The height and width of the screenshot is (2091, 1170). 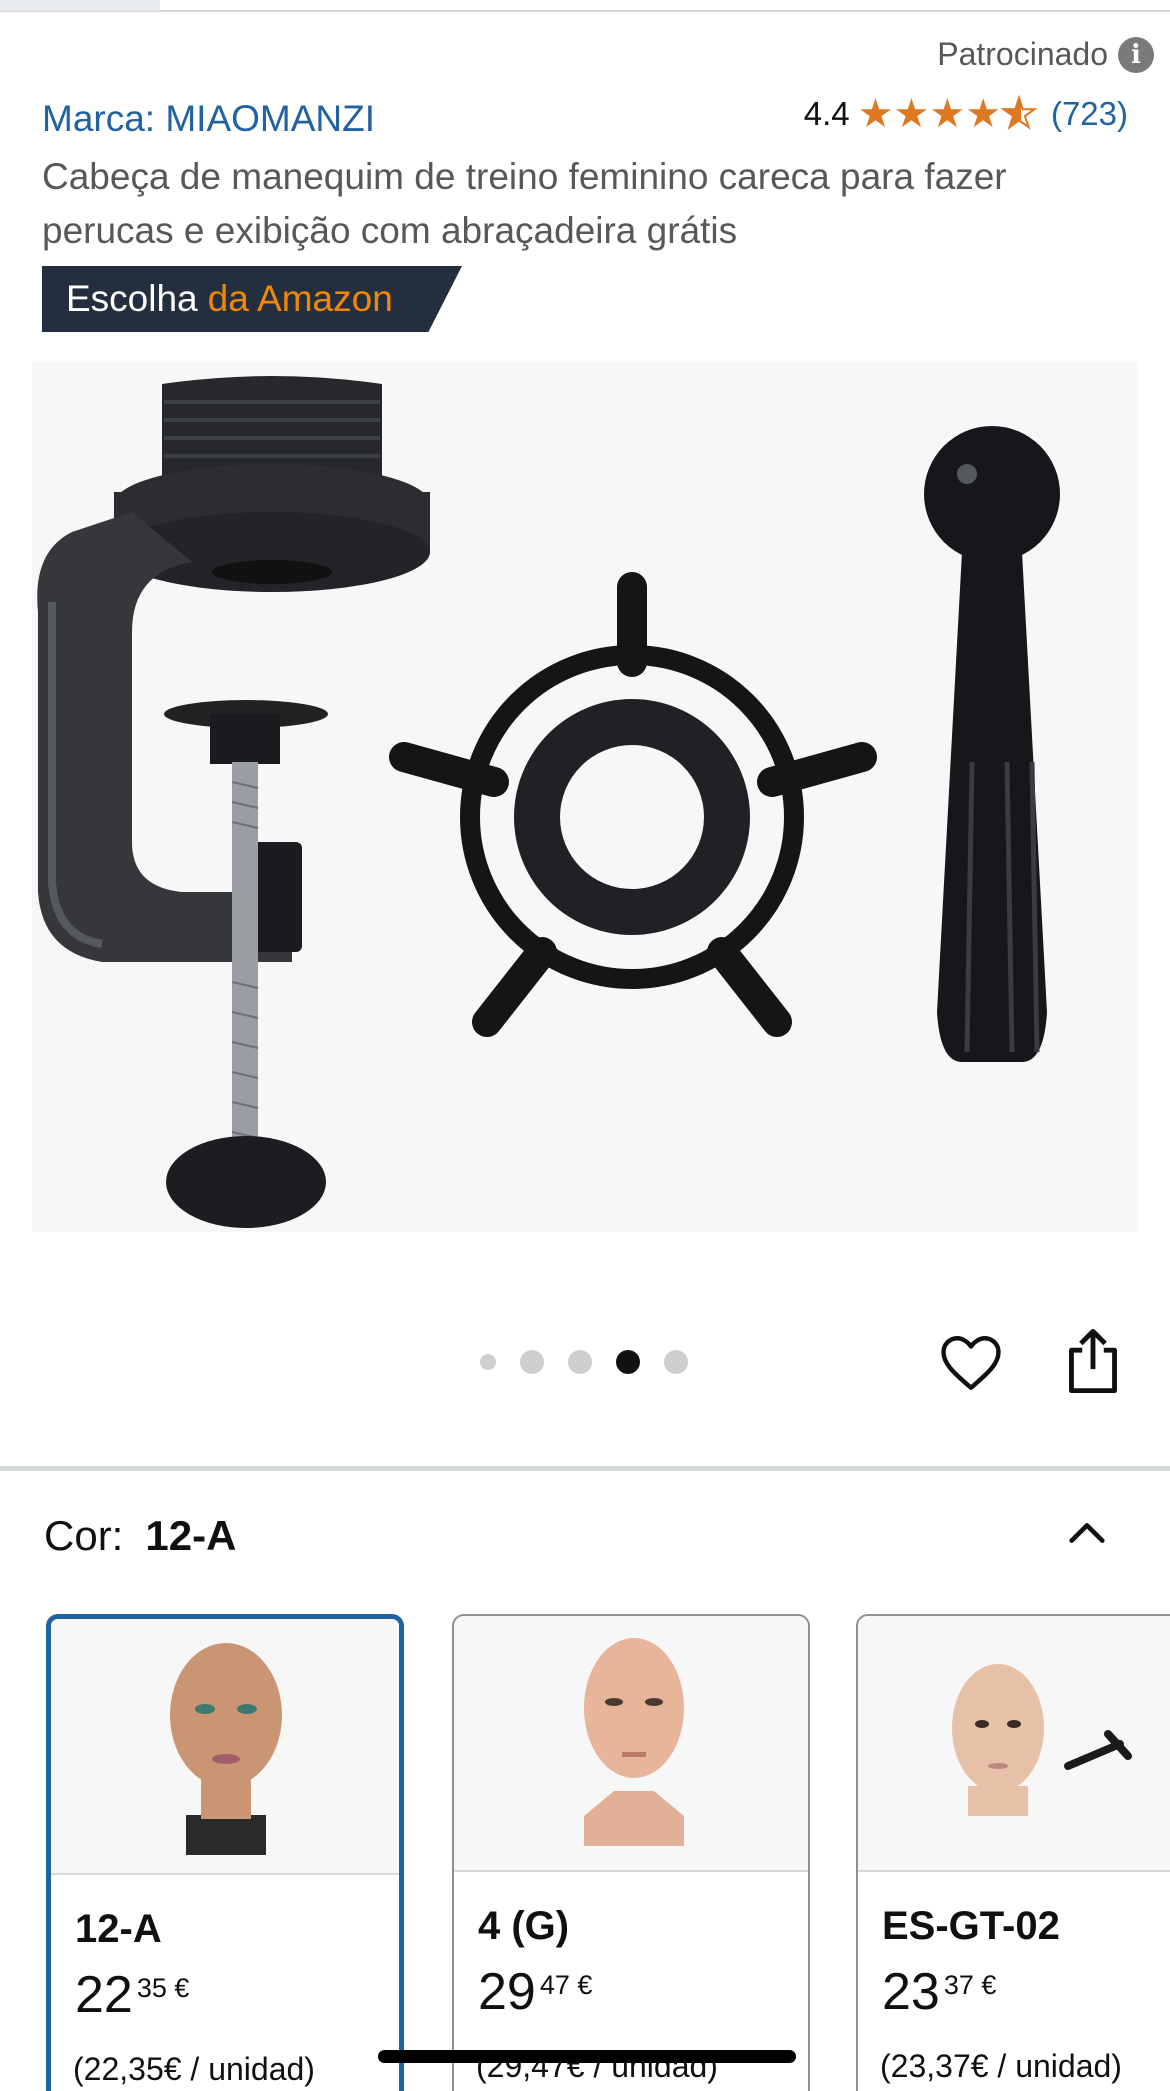 What do you see at coordinates (585, 1468) in the screenshot?
I see `section-divider` at bounding box center [585, 1468].